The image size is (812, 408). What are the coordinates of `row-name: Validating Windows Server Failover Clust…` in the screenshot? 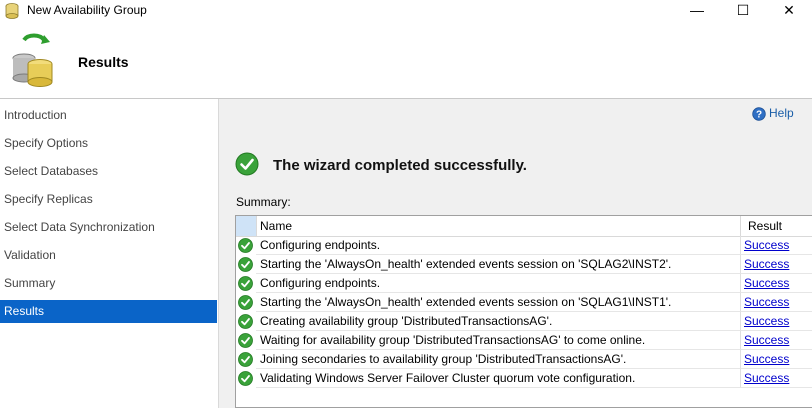 It's located at (498, 378).